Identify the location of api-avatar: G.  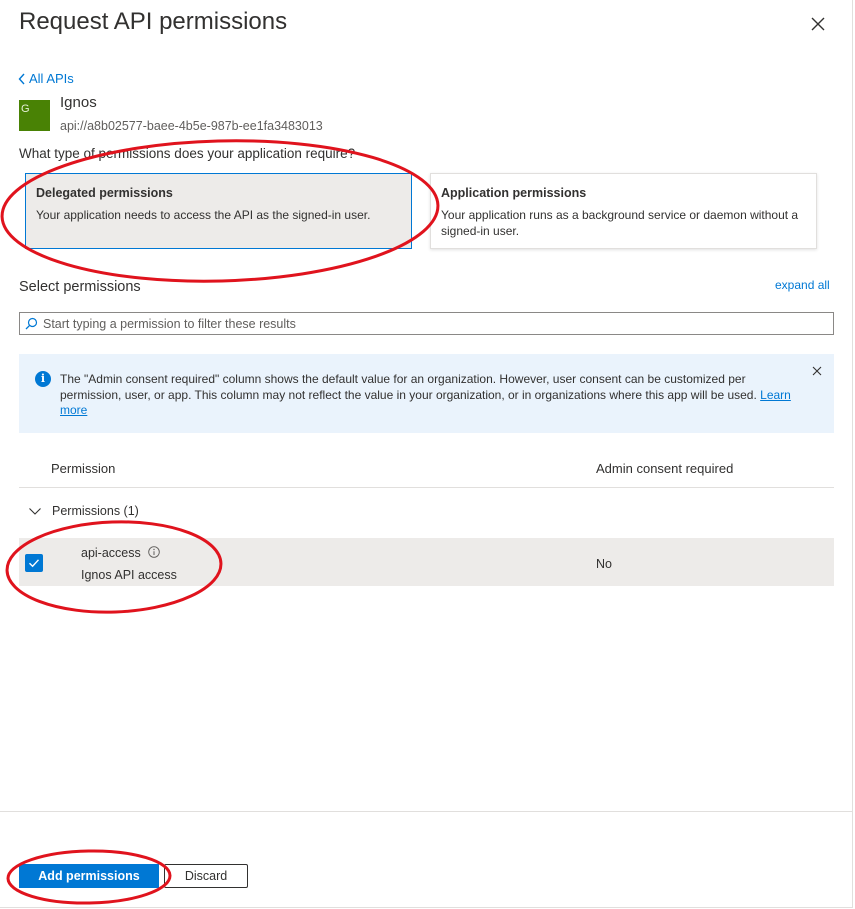
(34, 115).